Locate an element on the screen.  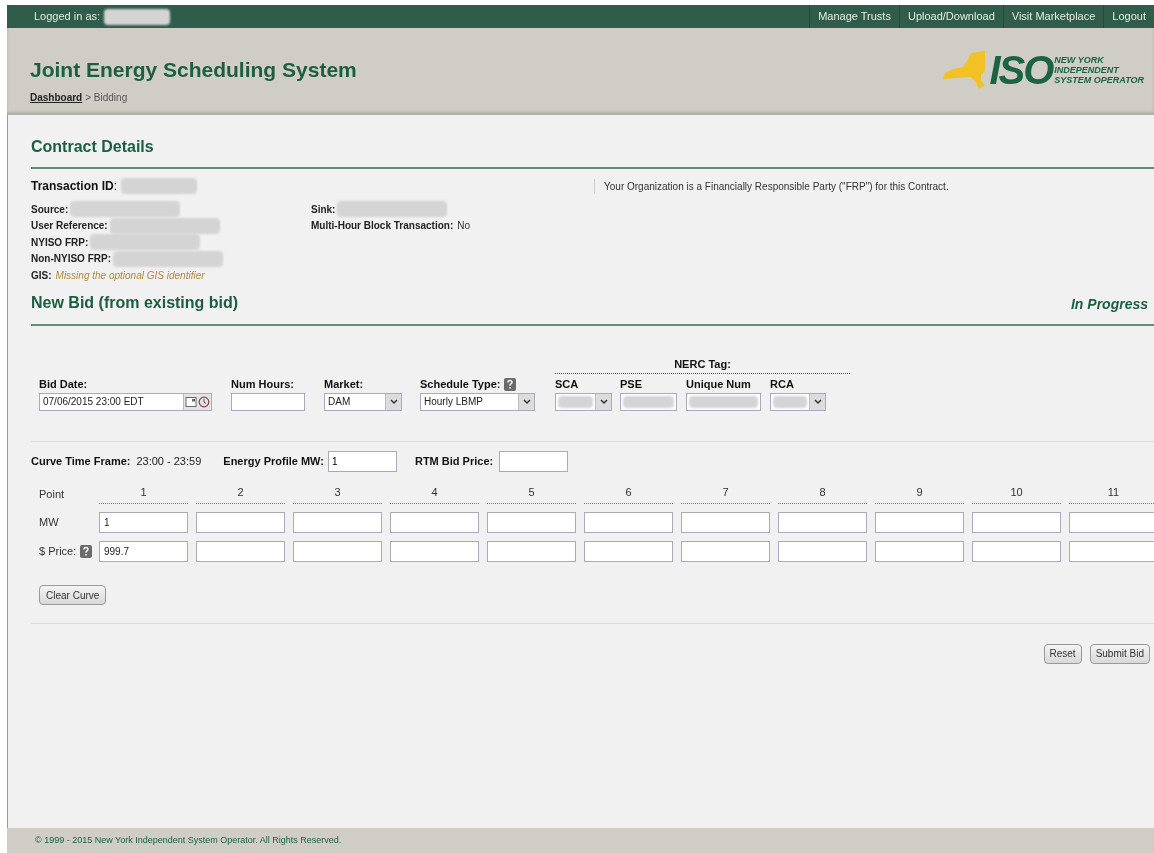
field-label: Bid Date: is located at coordinates (63, 384).